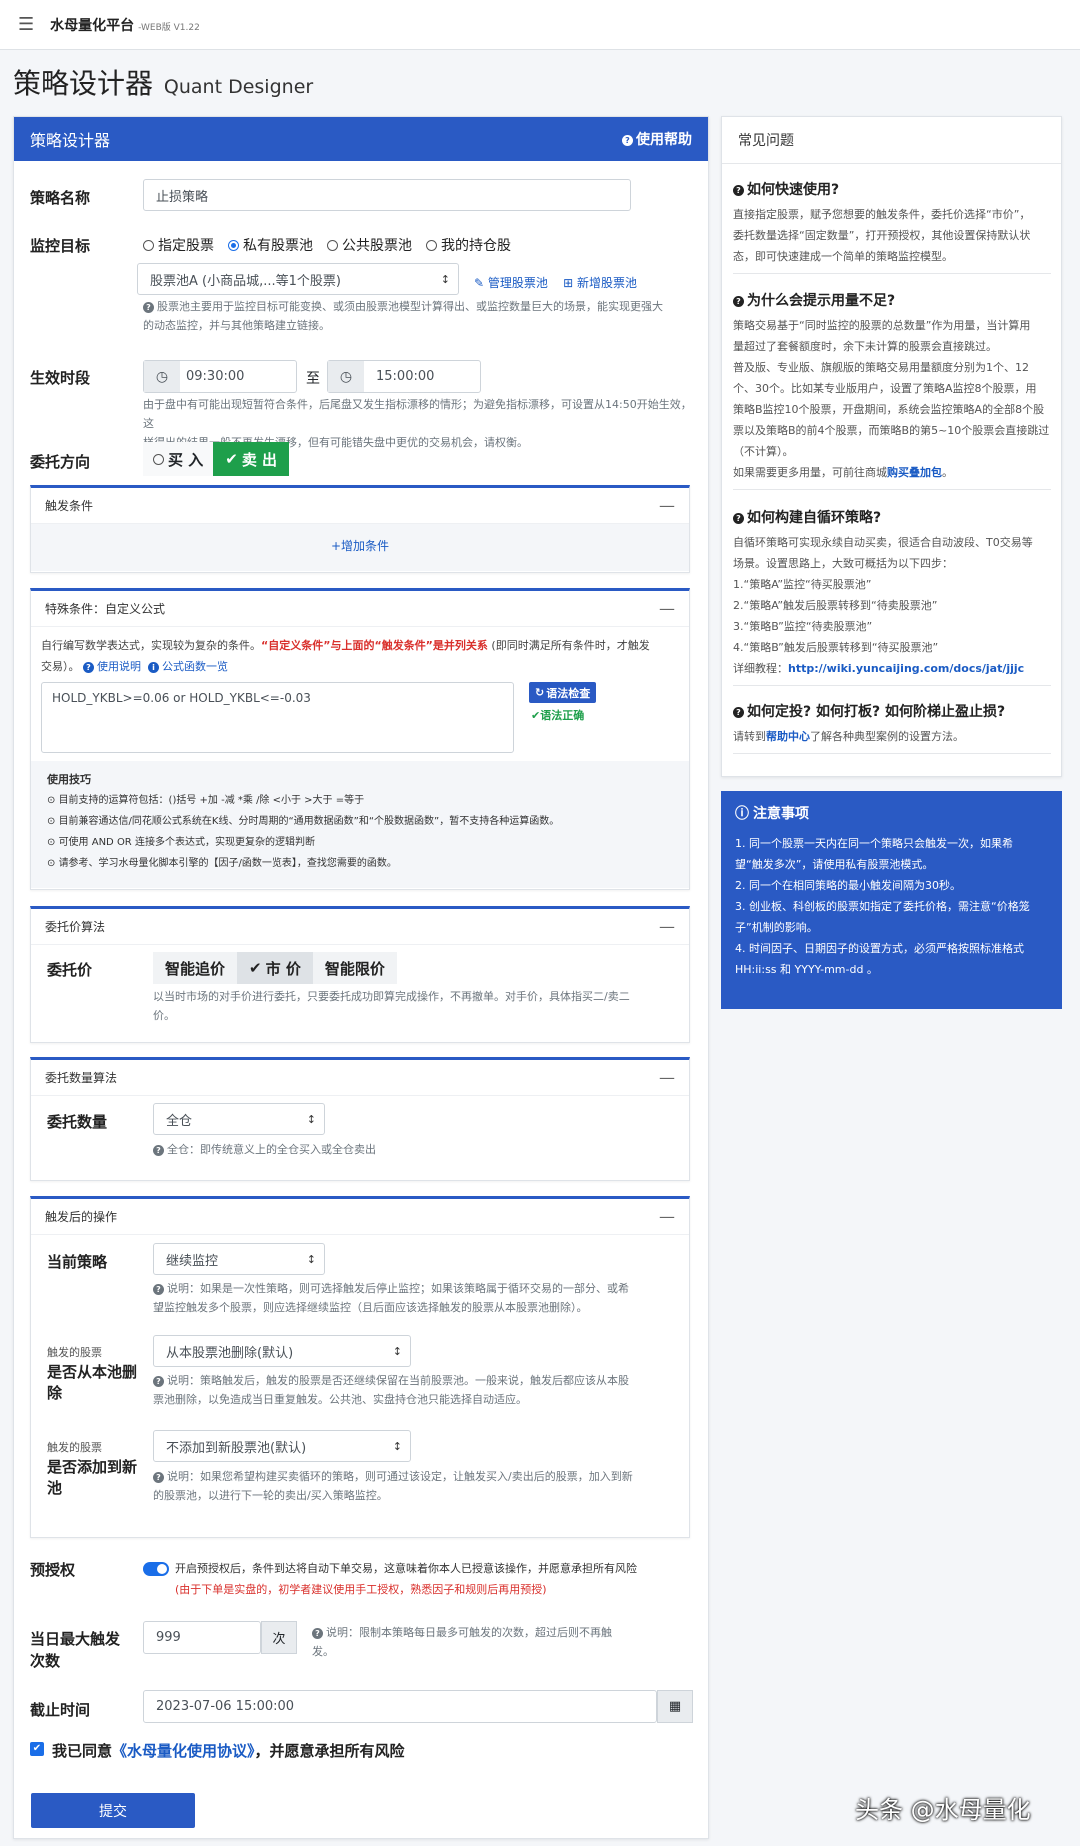  I want to click on quantity-help-text: 全仓：即传统意义上的全仓买入或全仓卖出, so click(271, 1149).